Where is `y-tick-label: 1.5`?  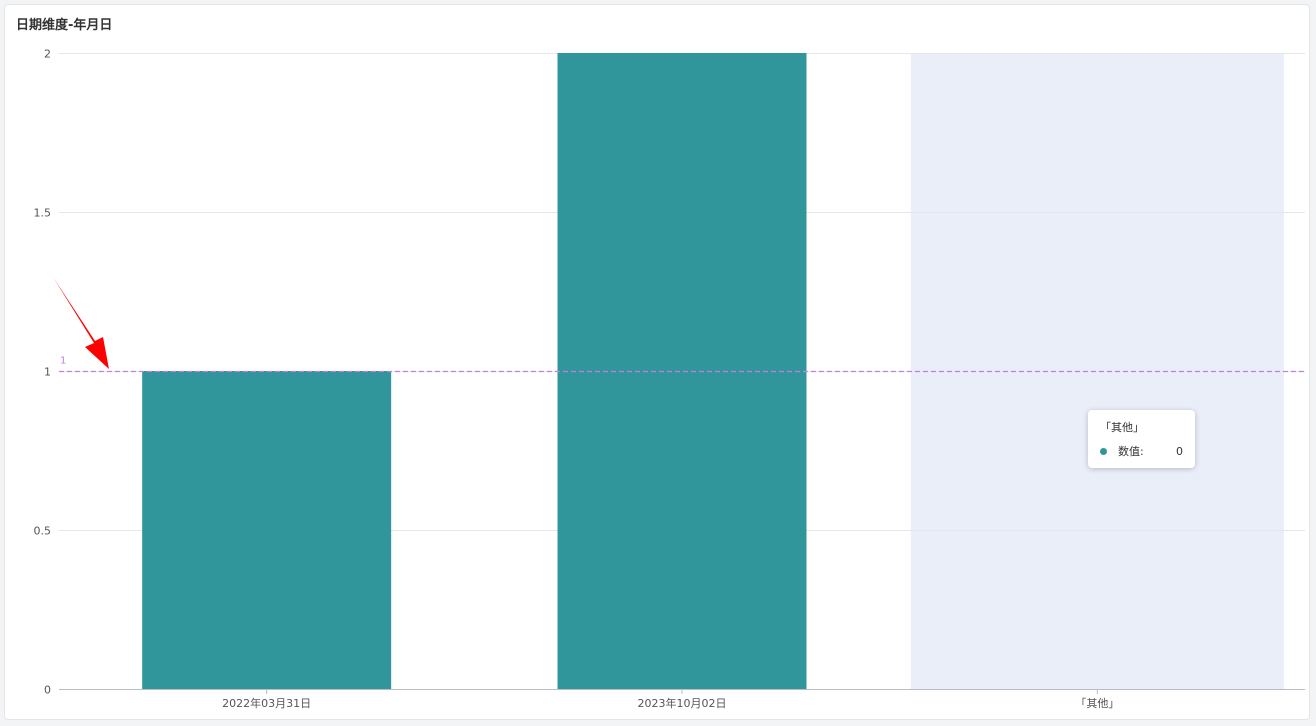
y-tick-label: 1.5 is located at coordinates (43, 213).